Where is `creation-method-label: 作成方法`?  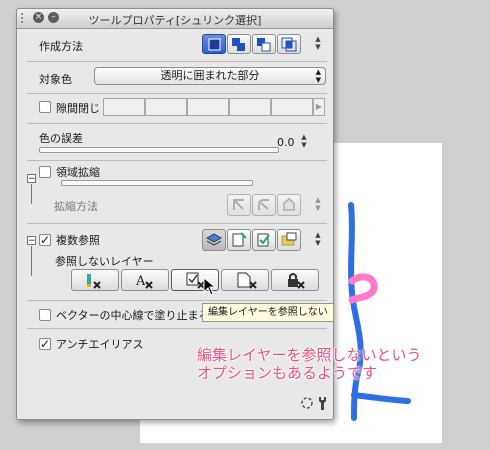 creation-method-label: 作成方法 is located at coordinates (61, 46).